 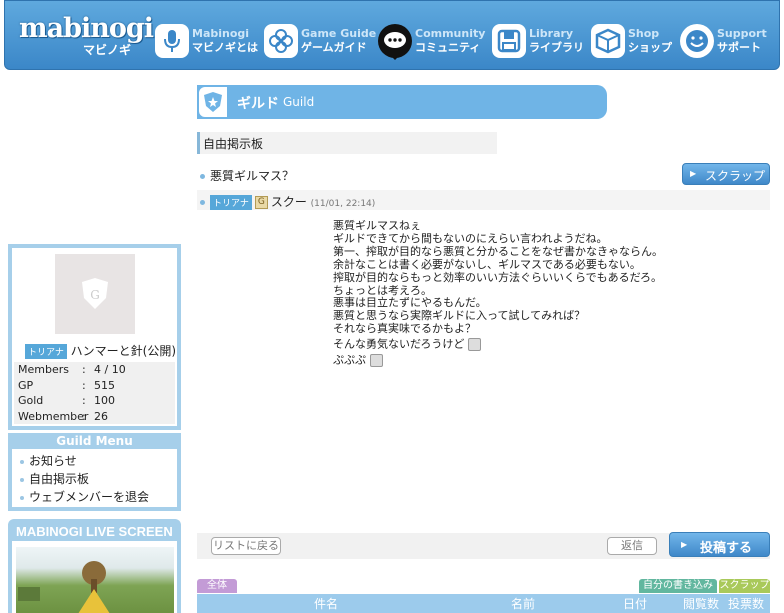 I want to click on guild-menu-title: Guild Menu, so click(x=94, y=442).